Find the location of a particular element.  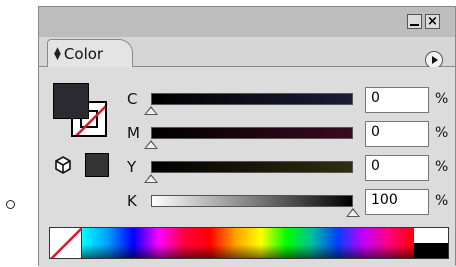

none-swatch is located at coordinates (66, 243).